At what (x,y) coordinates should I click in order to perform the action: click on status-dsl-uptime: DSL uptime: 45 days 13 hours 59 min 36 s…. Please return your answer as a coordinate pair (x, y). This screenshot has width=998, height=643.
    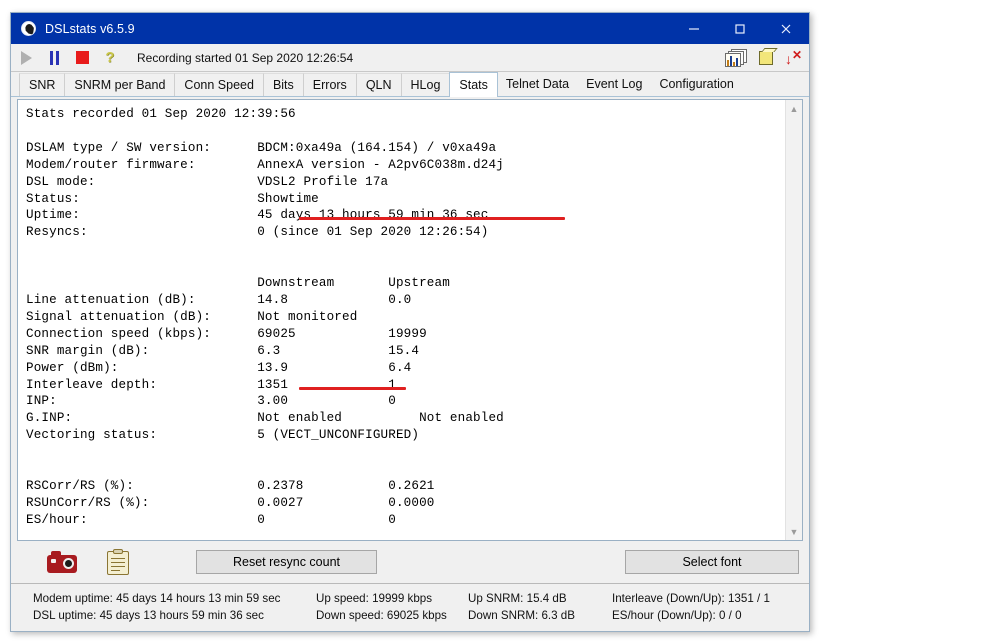
    Looking at the image, I should click on (148, 615).